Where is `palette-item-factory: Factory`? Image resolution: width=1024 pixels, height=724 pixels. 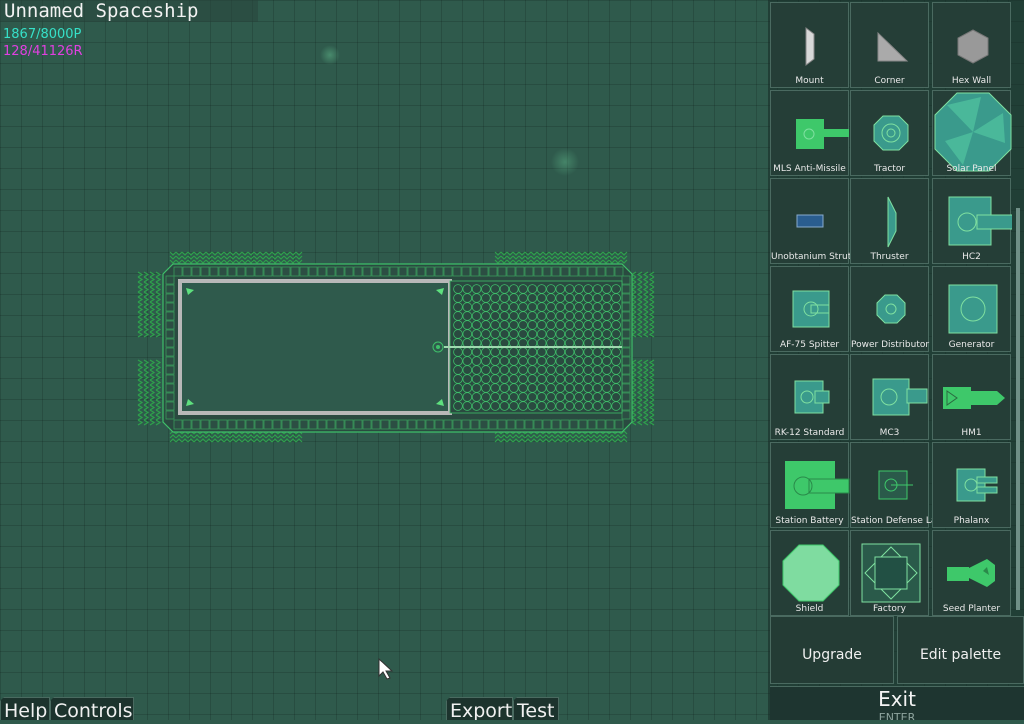 palette-item-factory: Factory is located at coordinates (889, 573).